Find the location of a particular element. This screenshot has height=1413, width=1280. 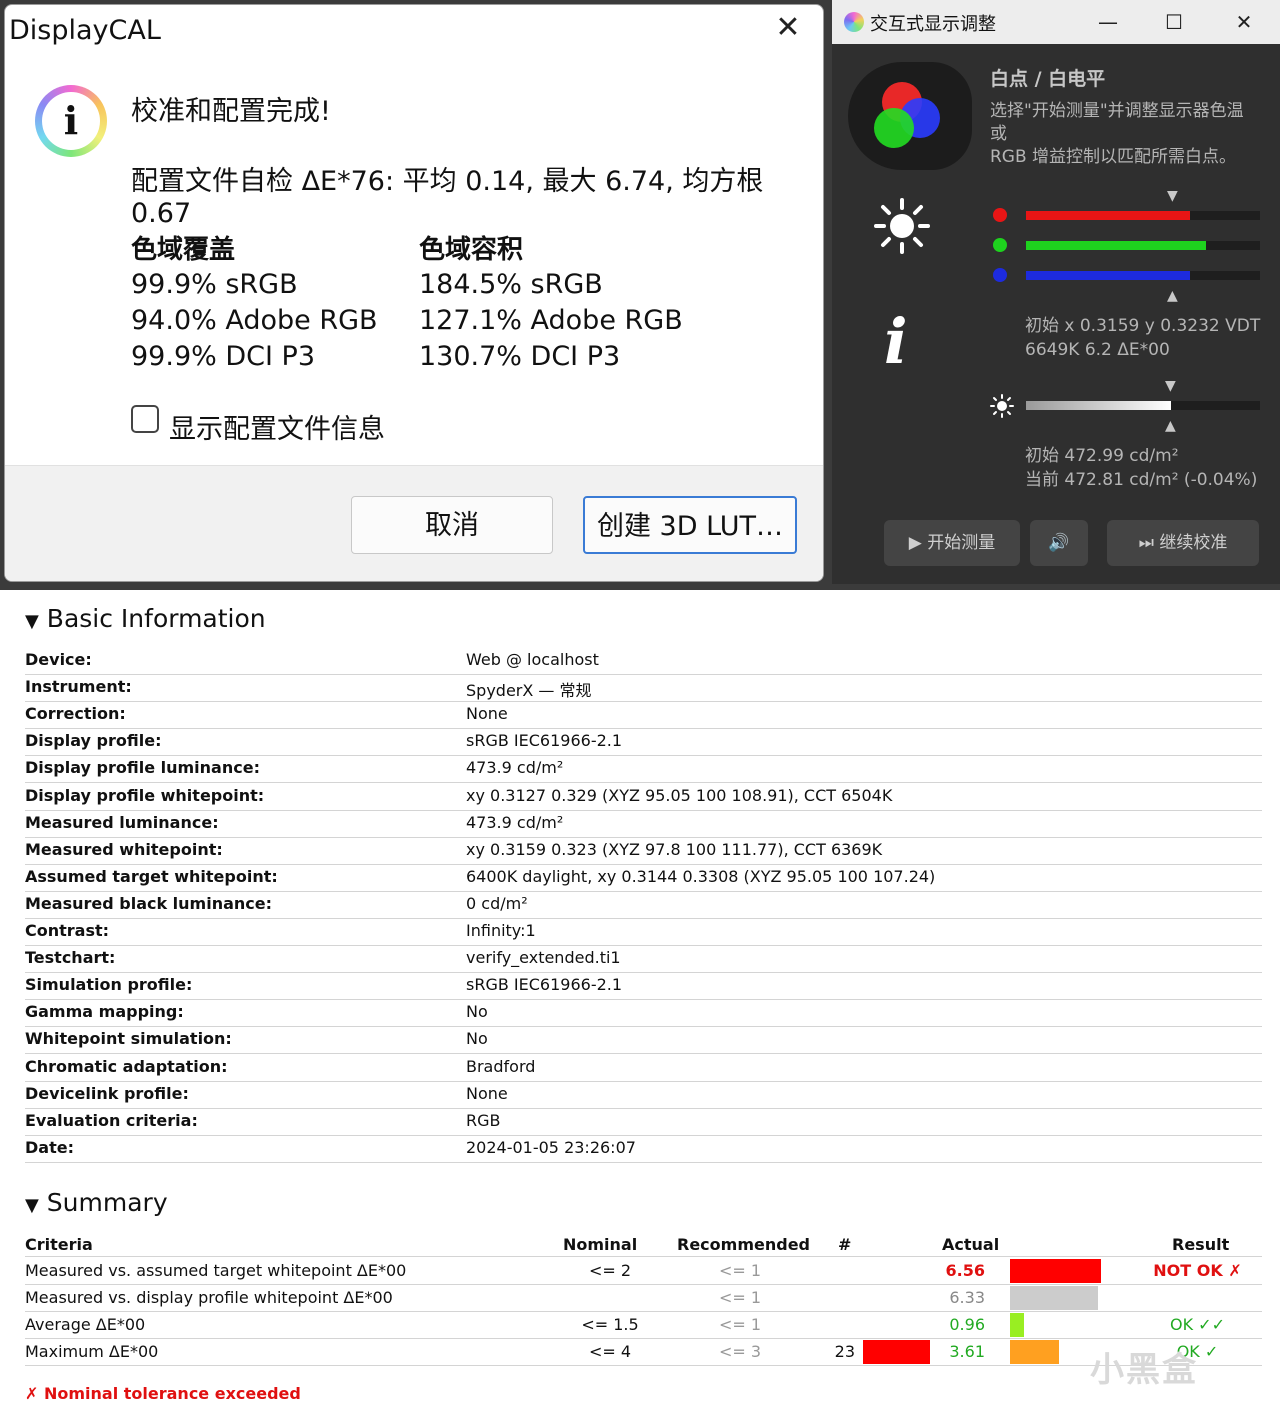

sound-toggle-button: 🔊 is located at coordinates (1059, 543).